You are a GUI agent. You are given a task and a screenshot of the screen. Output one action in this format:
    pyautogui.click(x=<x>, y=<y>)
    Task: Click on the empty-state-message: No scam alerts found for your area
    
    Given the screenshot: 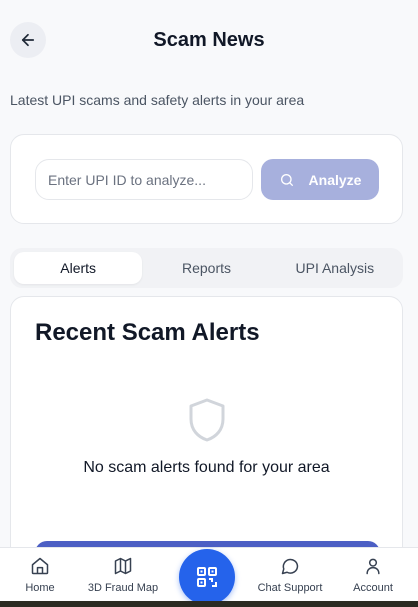 What is the action you would take?
    pyautogui.click(x=206, y=467)
    